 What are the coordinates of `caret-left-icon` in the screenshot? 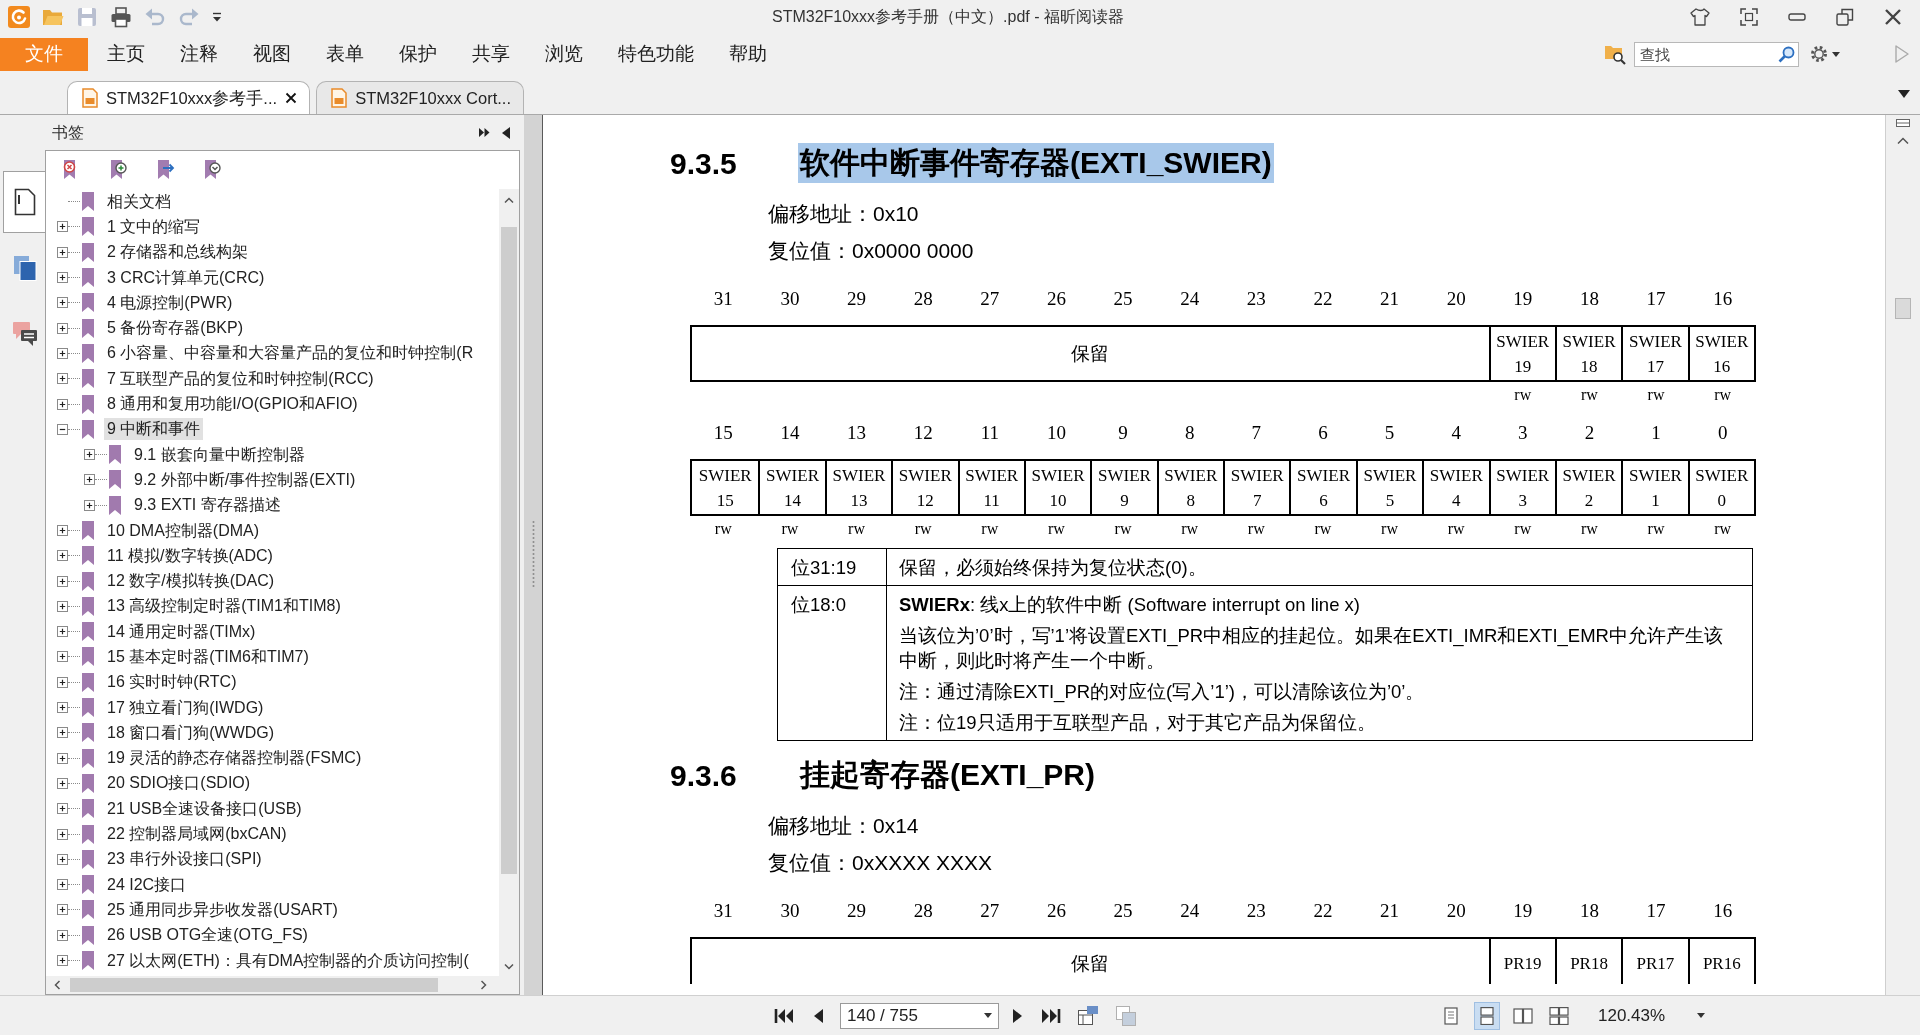 It's located at (506, 132).